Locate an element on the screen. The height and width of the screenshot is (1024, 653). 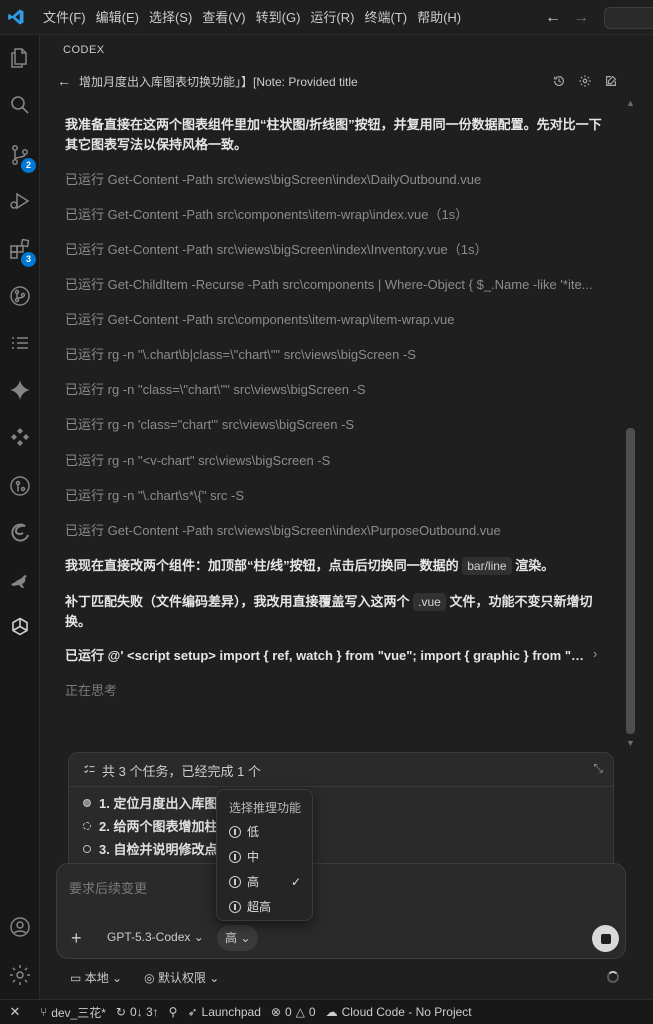
menu-edit: 编辑(E) is located at coordinates (117, 17).